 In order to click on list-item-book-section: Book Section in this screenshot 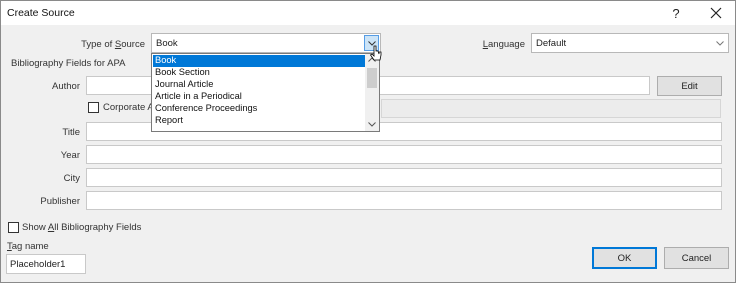, I will do `click(259, 73)`.